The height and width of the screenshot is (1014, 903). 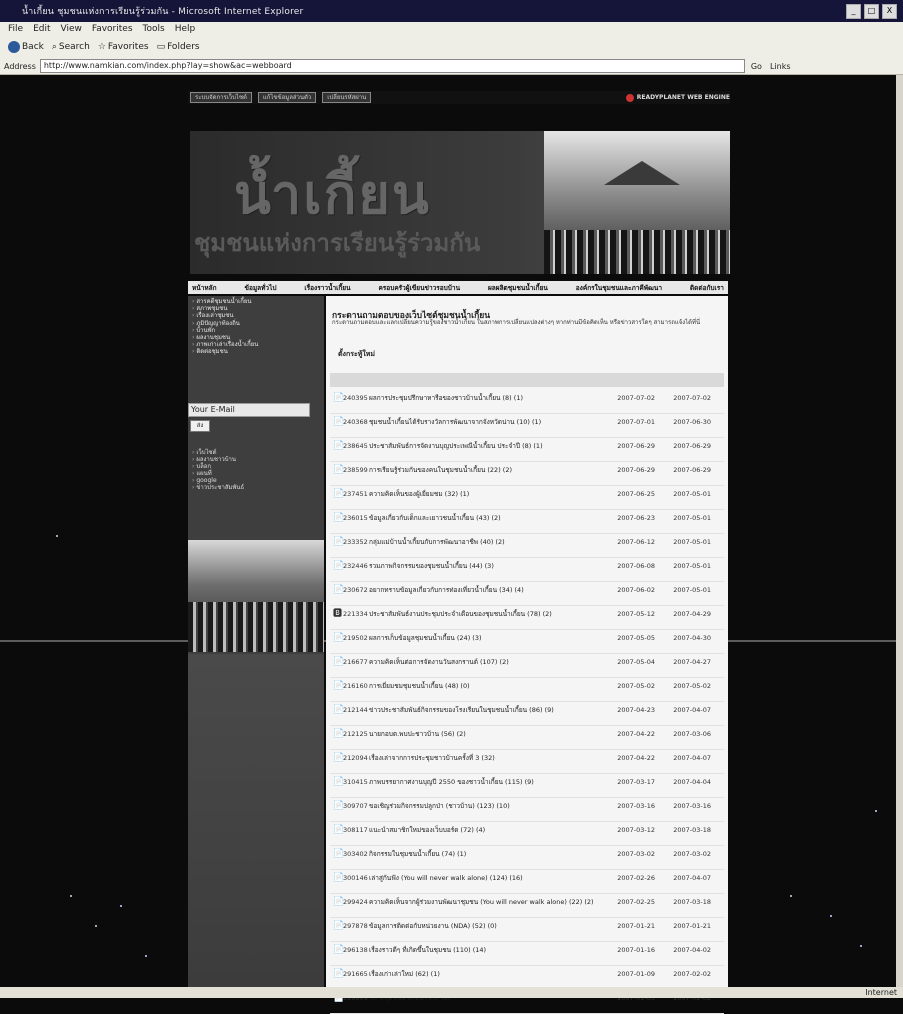 What do you see at coordinates (71, 29) in the screenshot?
I see `menu-view: View` at bounding box center [71, 29].